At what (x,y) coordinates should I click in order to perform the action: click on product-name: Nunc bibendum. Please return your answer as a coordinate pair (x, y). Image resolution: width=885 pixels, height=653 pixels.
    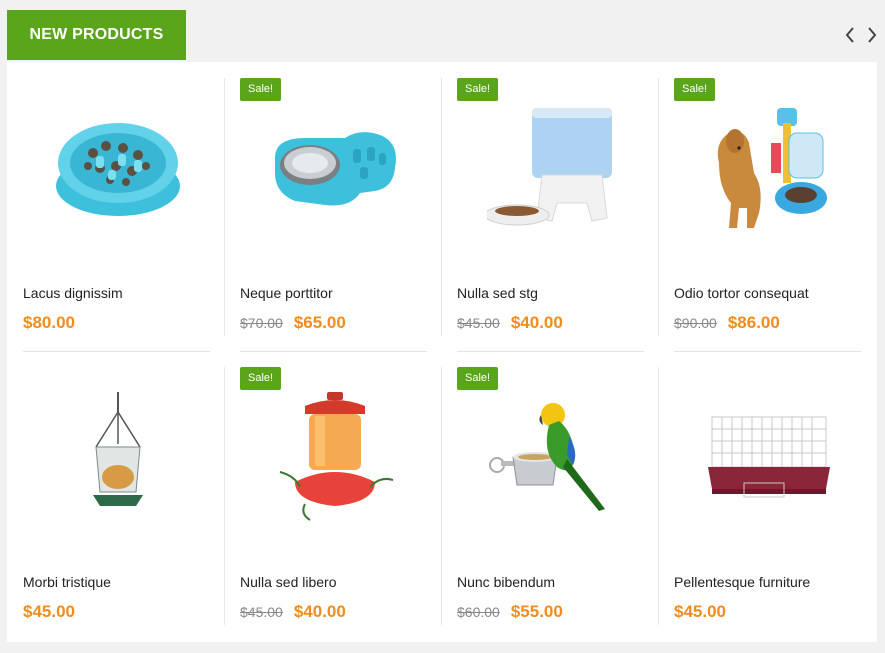
    Looking at the image, I should click on (506, 582).